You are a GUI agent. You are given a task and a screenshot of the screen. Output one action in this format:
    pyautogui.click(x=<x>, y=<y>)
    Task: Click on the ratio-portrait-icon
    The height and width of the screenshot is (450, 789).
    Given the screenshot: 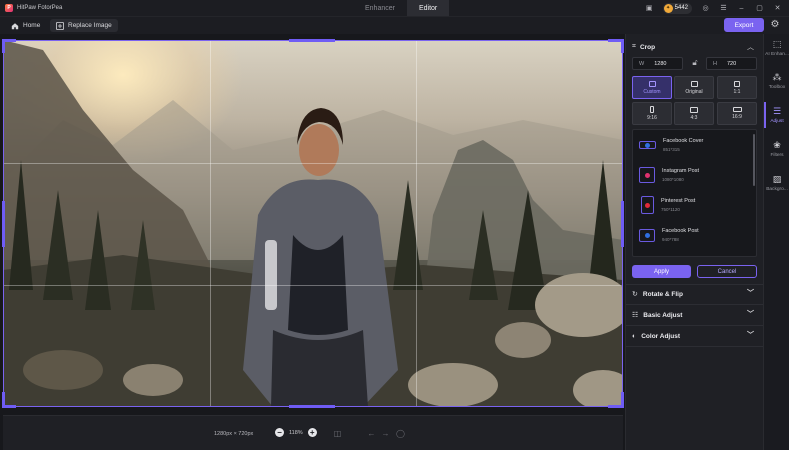 What is the action you would take?
    pyautogui.click(x=652, y=109)
    